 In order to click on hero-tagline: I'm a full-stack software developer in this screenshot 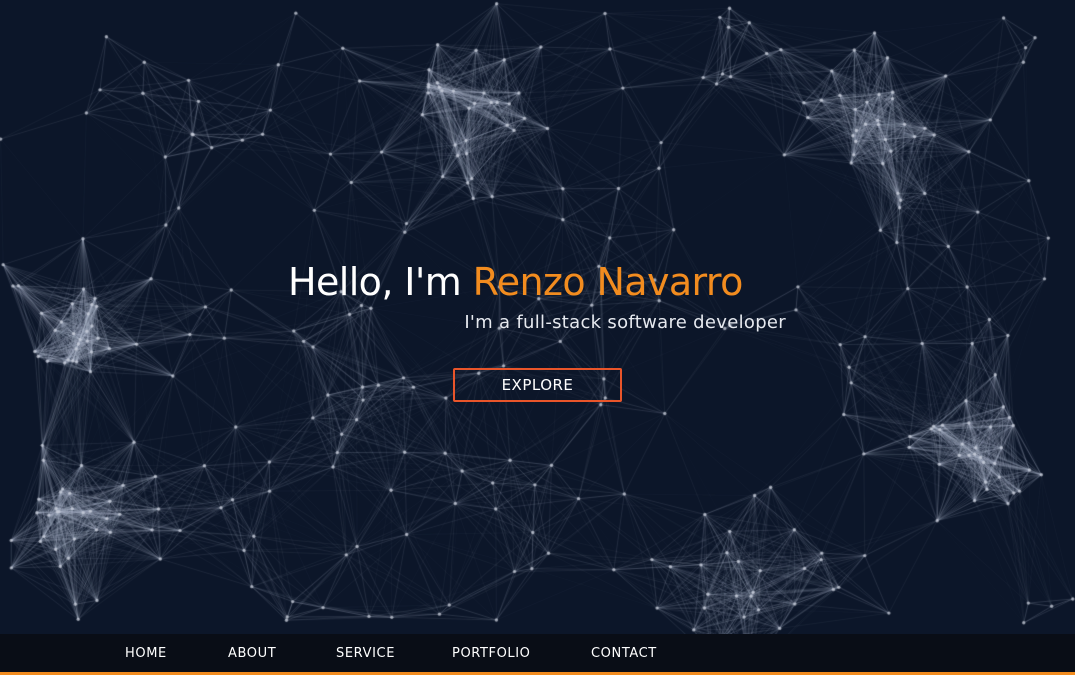, I will do `click(625, 322)`.